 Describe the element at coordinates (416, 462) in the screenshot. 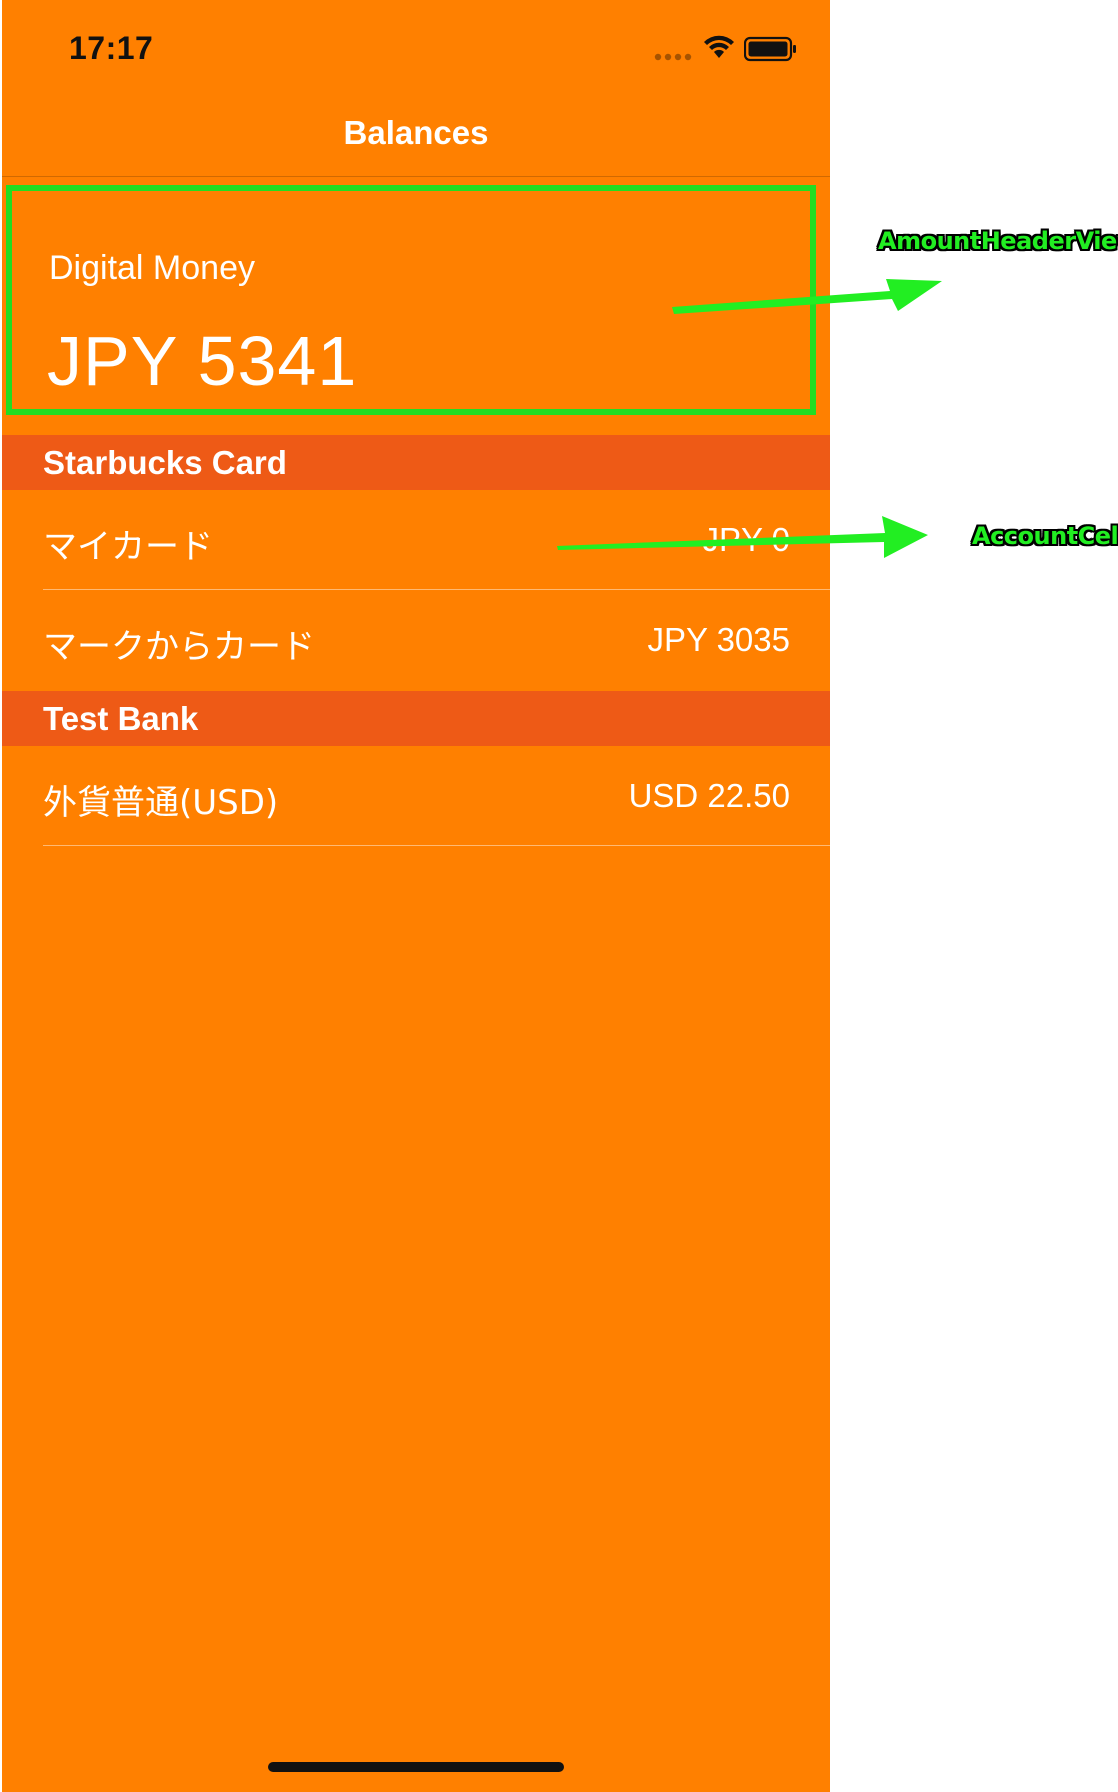

I see `section-header-starbucks: Starbucks Card` at that location.